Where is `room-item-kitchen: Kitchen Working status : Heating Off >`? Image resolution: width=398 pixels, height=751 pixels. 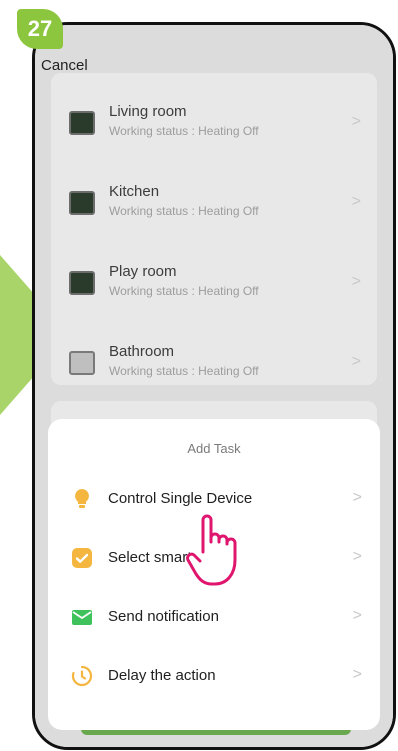
room-item-kitchen: Kitchen Working status : Heating Off > is located at coordinates (214, 213).